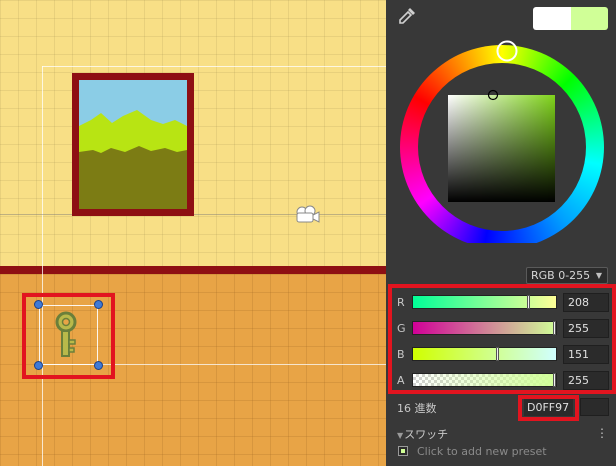 Image resolution: width=616 pixels, height=466 pixels. I want to click on swatches-foldout: ▼スワッチ, so click(422, 434).